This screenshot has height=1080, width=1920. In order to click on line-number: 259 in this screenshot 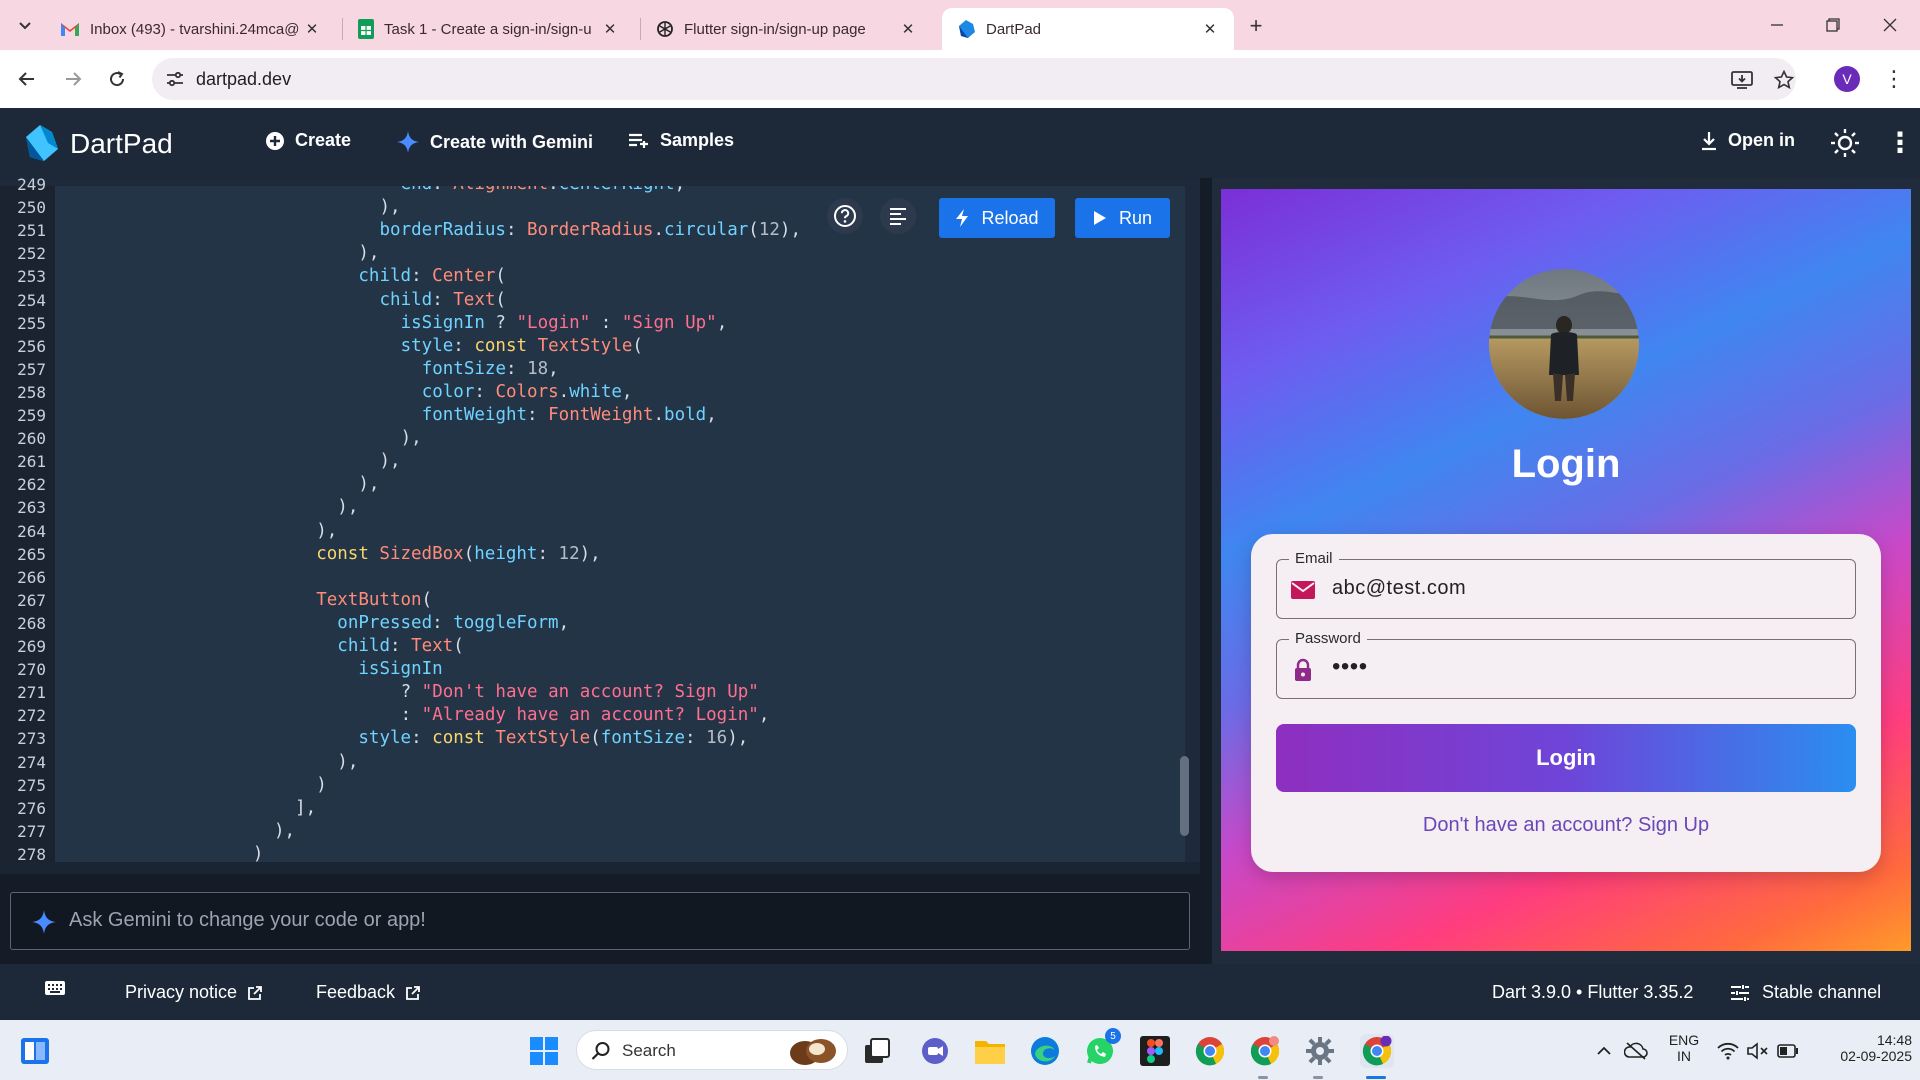, I will do `click(31, 415)`.